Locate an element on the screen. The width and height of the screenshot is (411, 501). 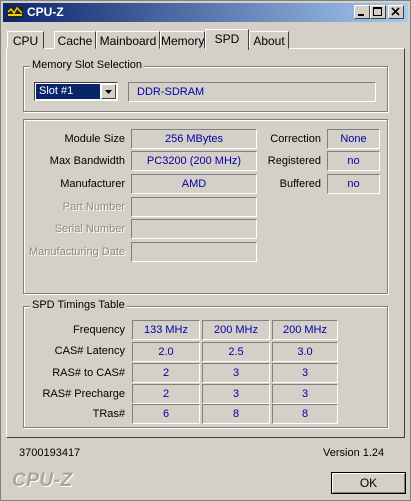
module-size-value: 256 MBytes is located at coordinates (194, 139).